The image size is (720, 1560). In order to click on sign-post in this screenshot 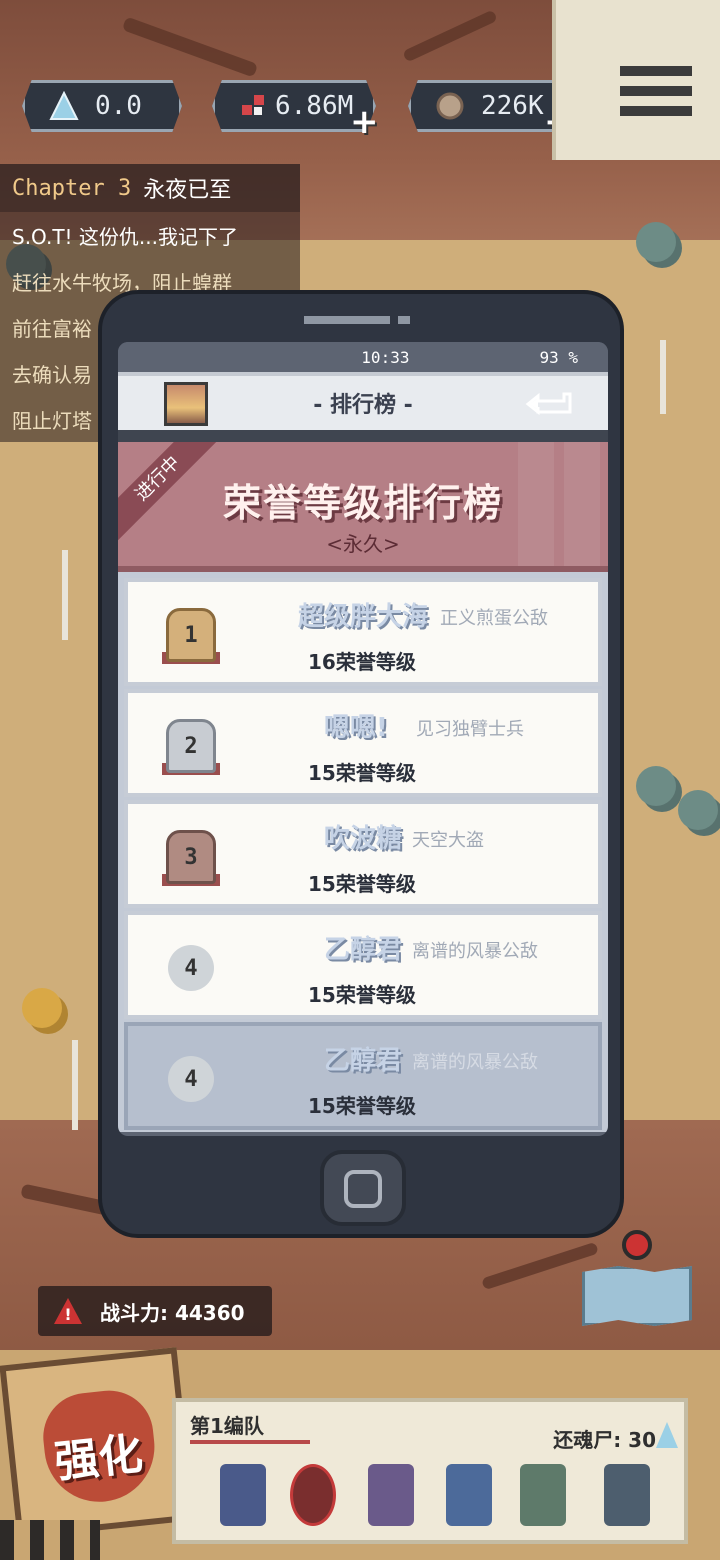, I will do `click(663, 377)`.